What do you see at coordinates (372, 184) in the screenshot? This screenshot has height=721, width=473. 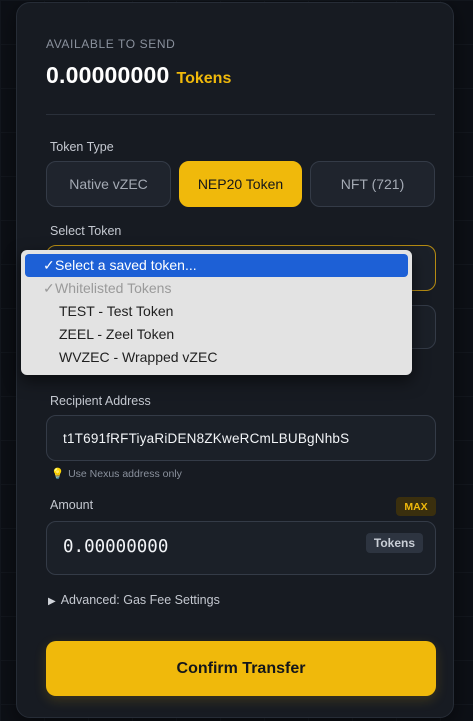 I see `token-type-nft-button: NFT (721)` at bounding box center [372, 184].